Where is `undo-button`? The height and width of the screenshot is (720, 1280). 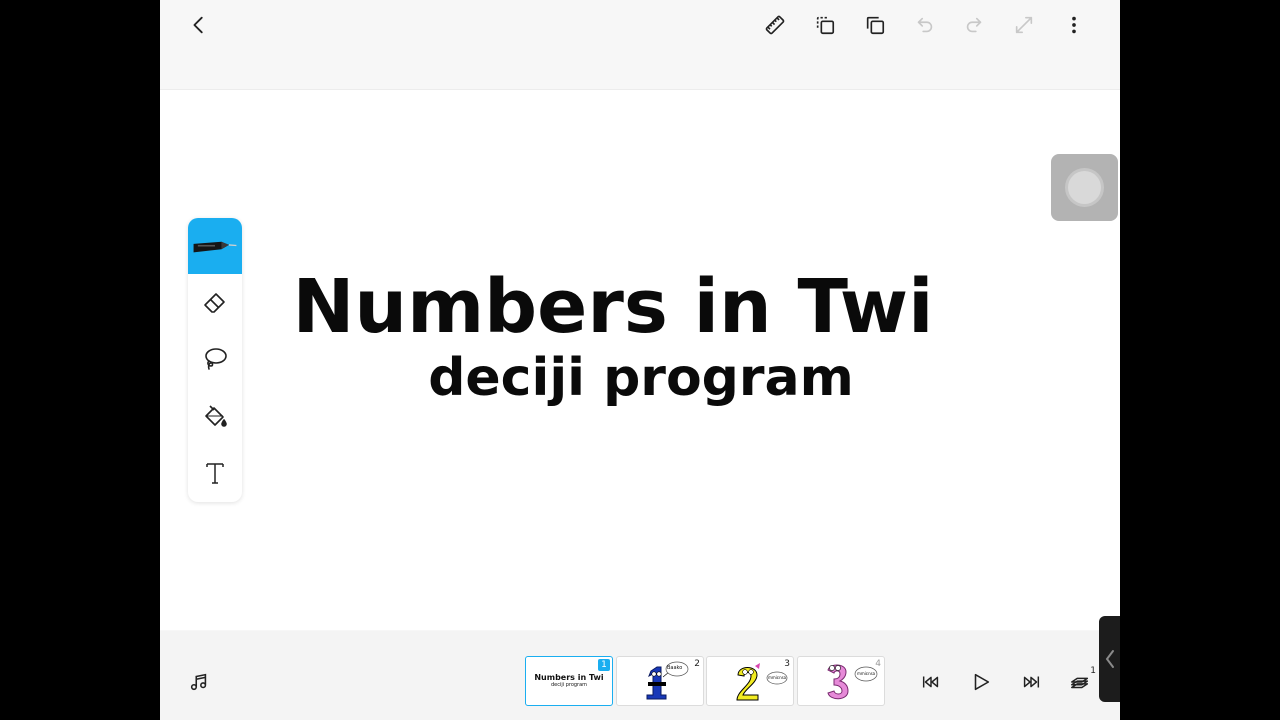 undo-button is located at coordinates (925, 25).